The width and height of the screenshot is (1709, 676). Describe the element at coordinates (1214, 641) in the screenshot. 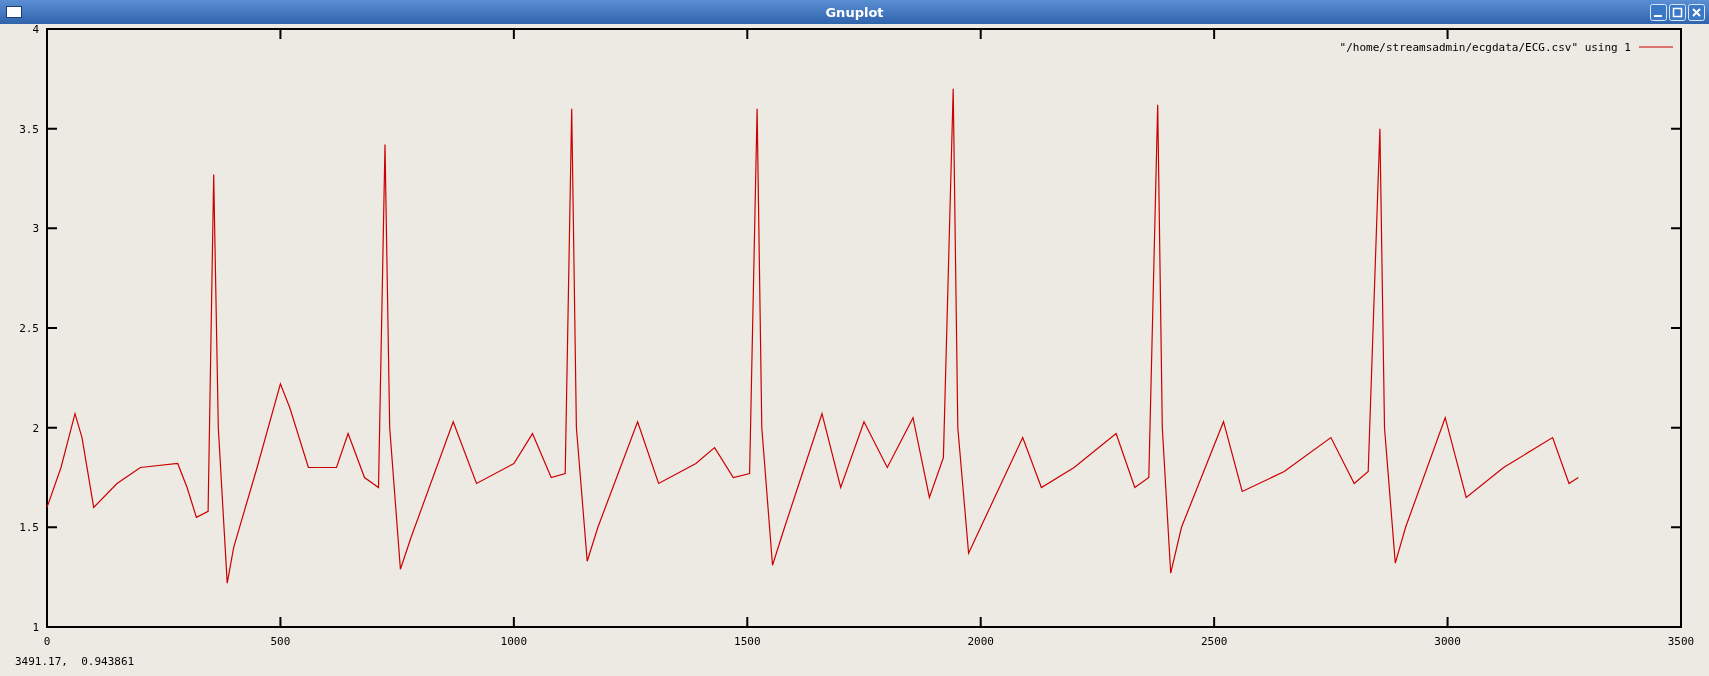

I see `x-tick-label: 2500` at that location.